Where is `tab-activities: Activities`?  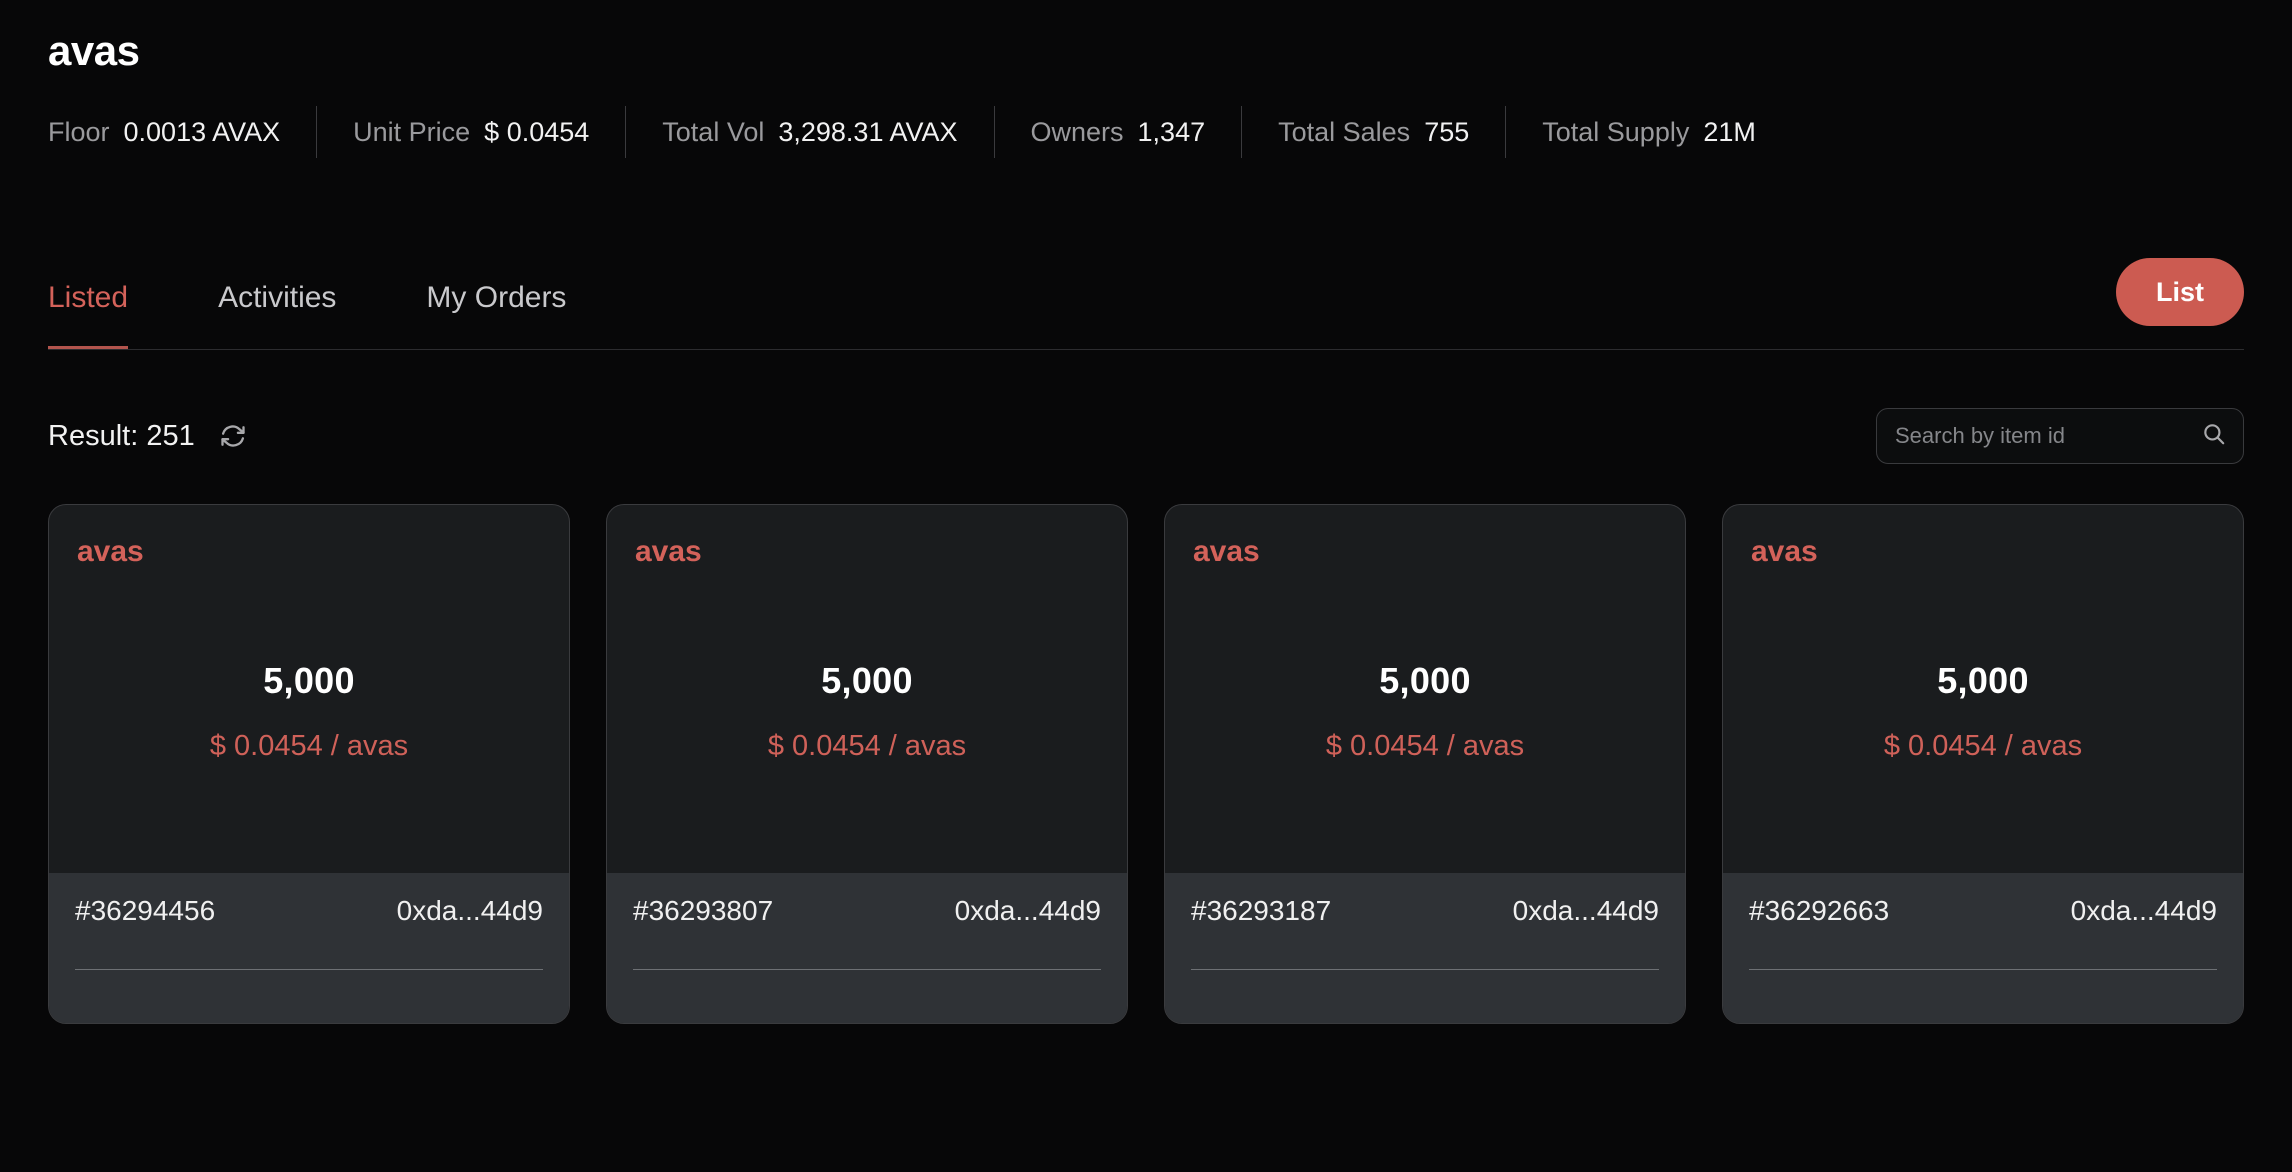 tab-activities: Activities is located at coordinates (277, 297).